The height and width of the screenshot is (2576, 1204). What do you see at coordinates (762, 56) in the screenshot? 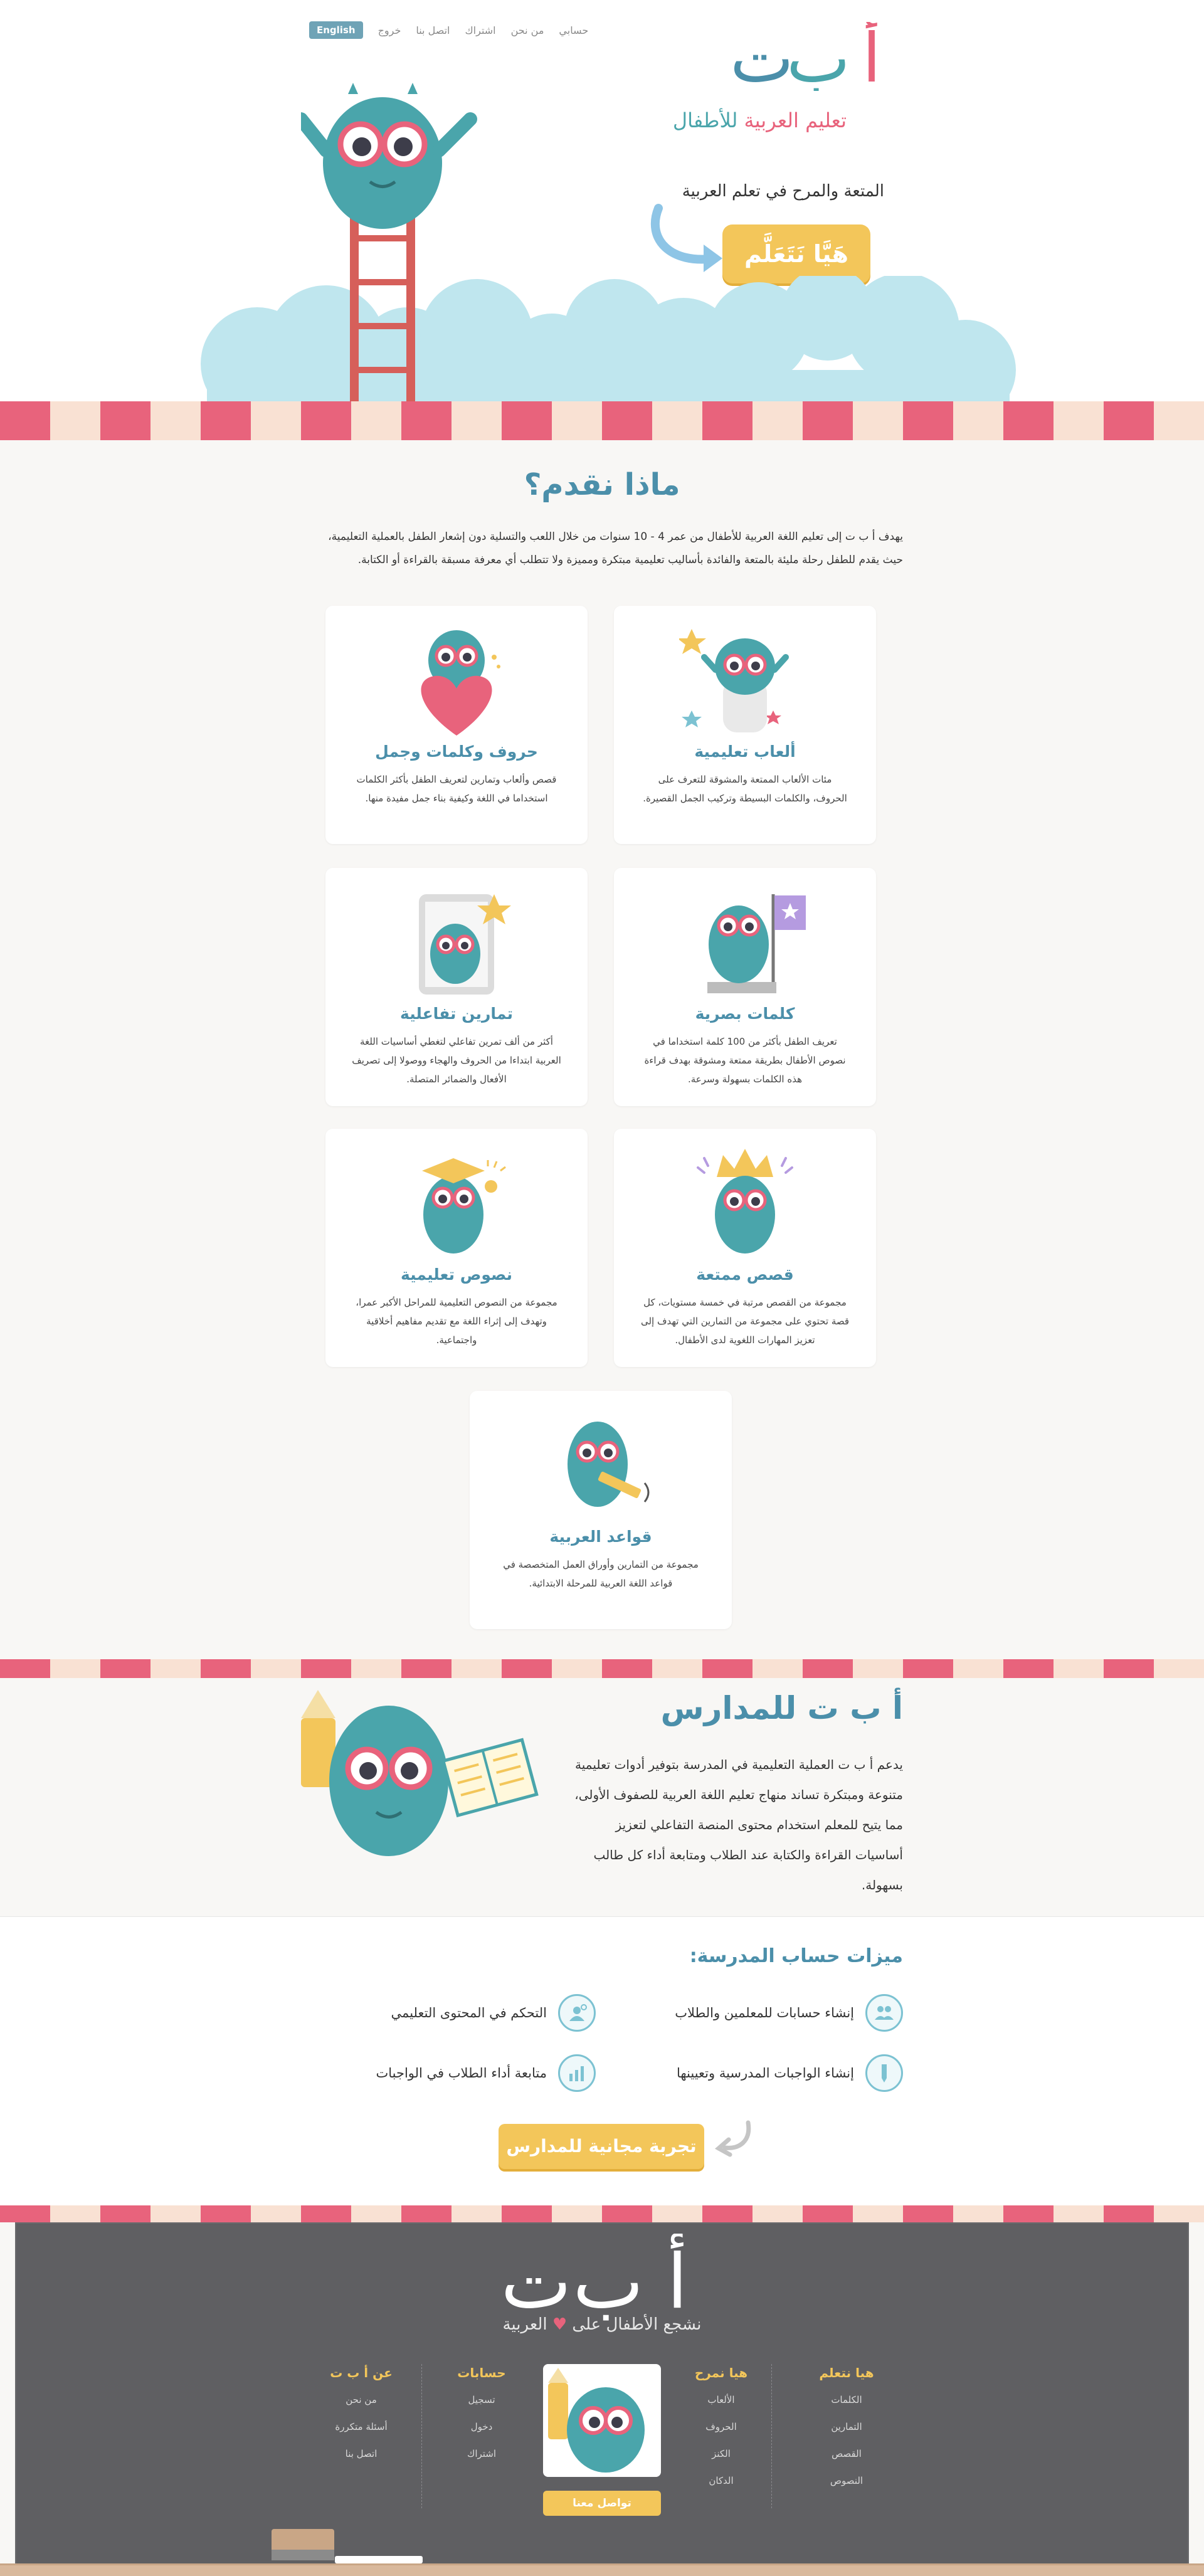
I see `logo-letter-ta: ت` at bounding box center [762, 56].